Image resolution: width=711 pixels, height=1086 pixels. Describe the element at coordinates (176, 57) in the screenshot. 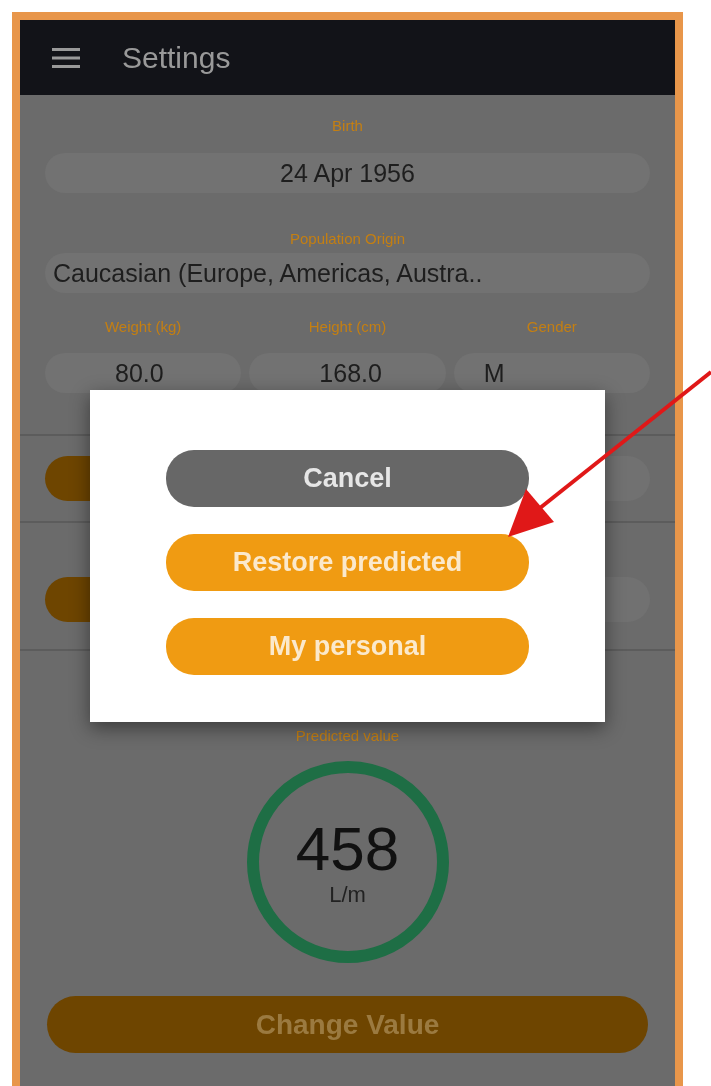

I see `app-title: Settings` at that location.